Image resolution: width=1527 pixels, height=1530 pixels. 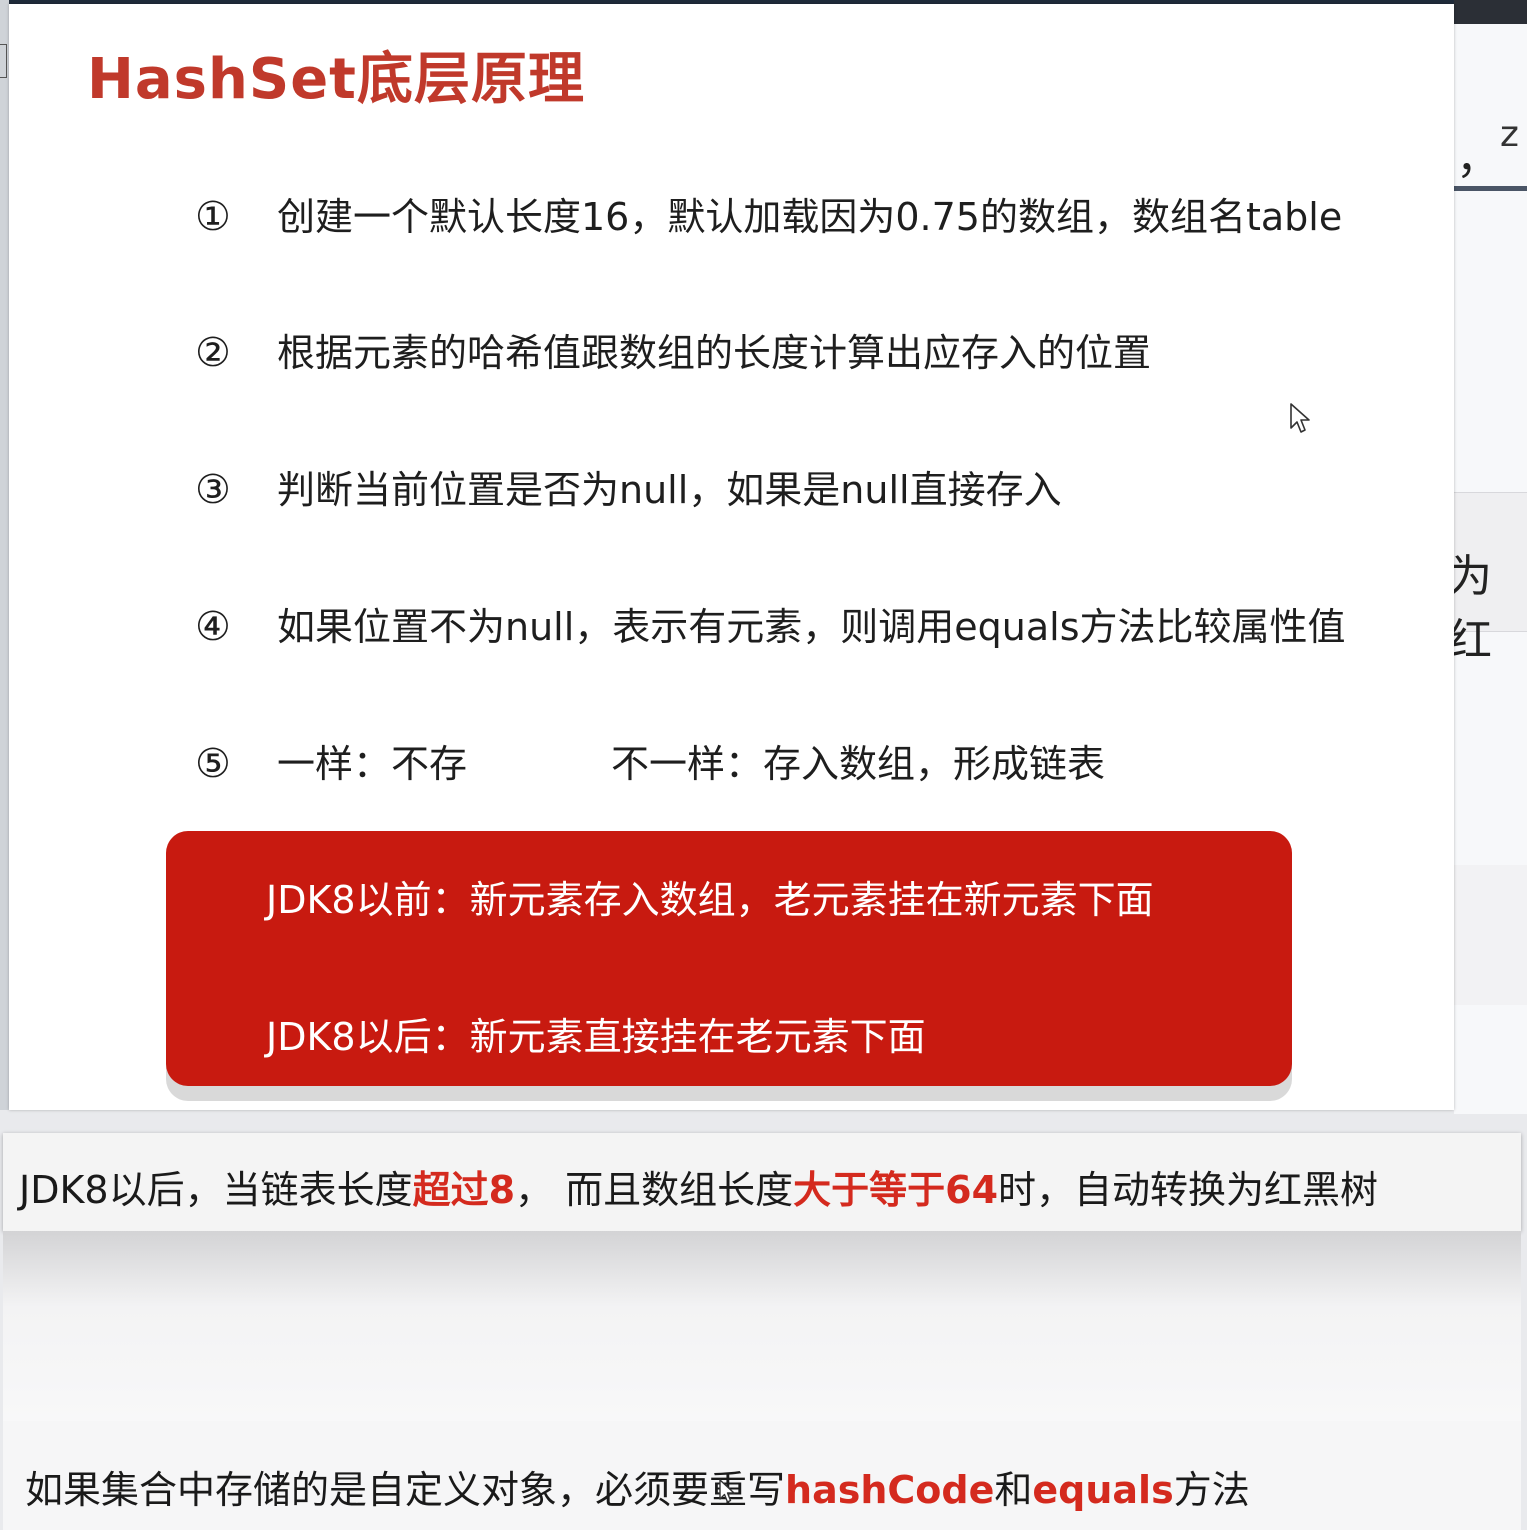 What do you see at coordinates (669, 490) in the screenshot?
I see `step-text: 判断当前位置是否为null，如果是null直接存入` at bounding box center [669, 490].